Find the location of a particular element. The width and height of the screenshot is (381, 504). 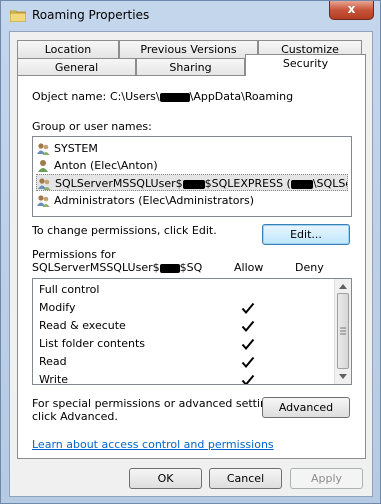

permission-name: Write is located at coordinates (54, 379).